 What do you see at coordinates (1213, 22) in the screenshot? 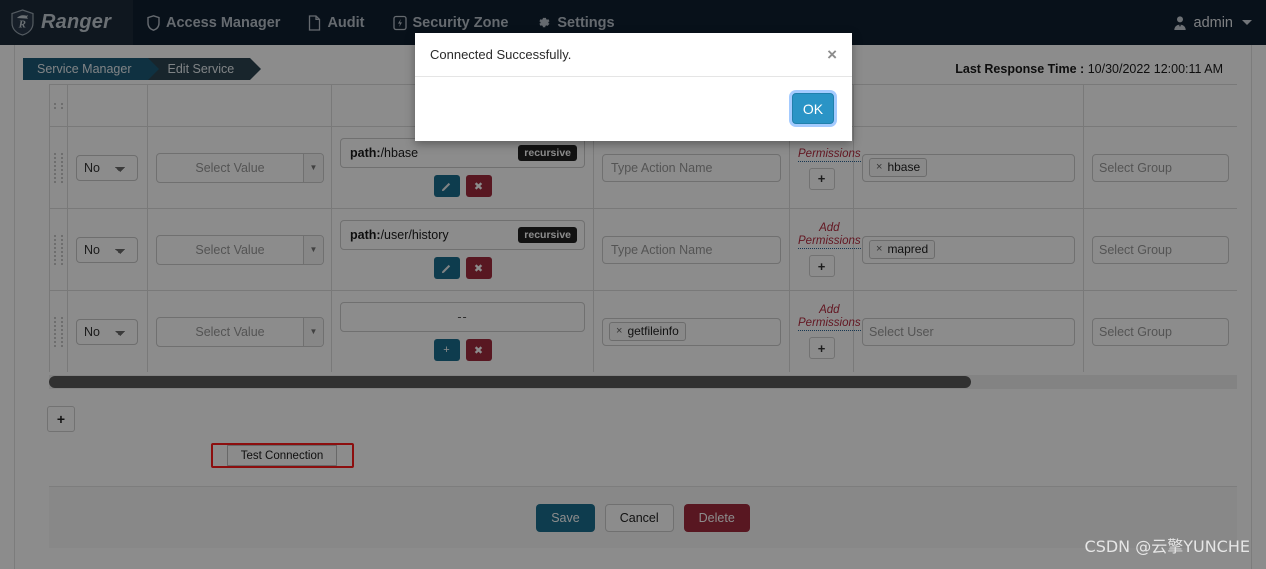
I see `user-name: admin` at bounding box center [1213, 22].